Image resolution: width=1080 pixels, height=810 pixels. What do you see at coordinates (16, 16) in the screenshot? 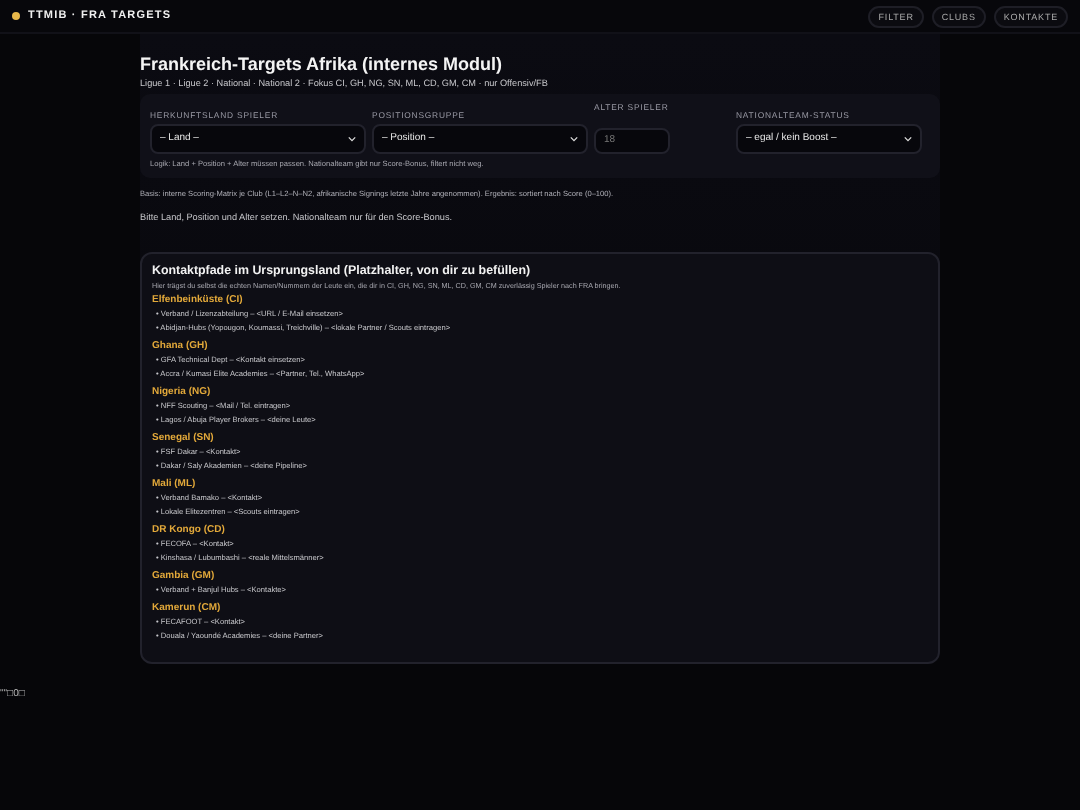
I see `status-dot-icon` at bounding box center [16, 16].